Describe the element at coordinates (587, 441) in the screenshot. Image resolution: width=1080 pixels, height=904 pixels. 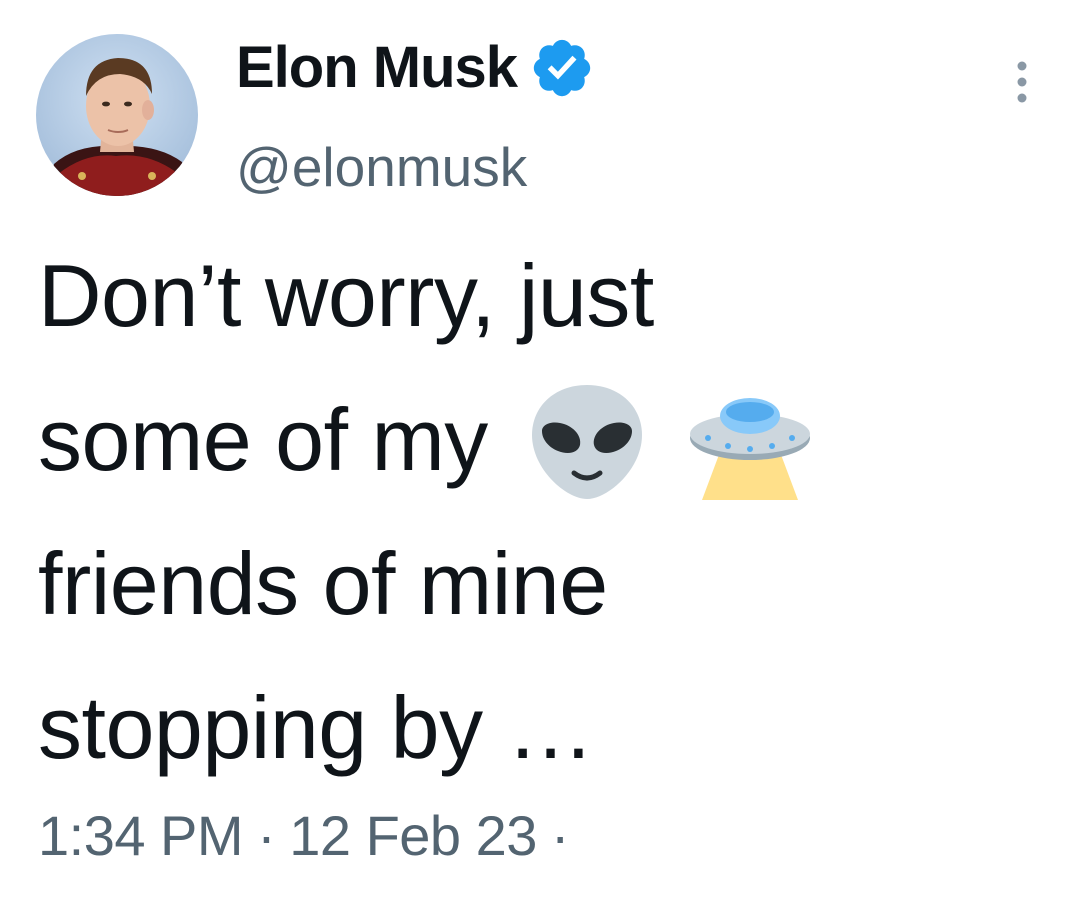
I see `alien-emoji-icon` at that location.